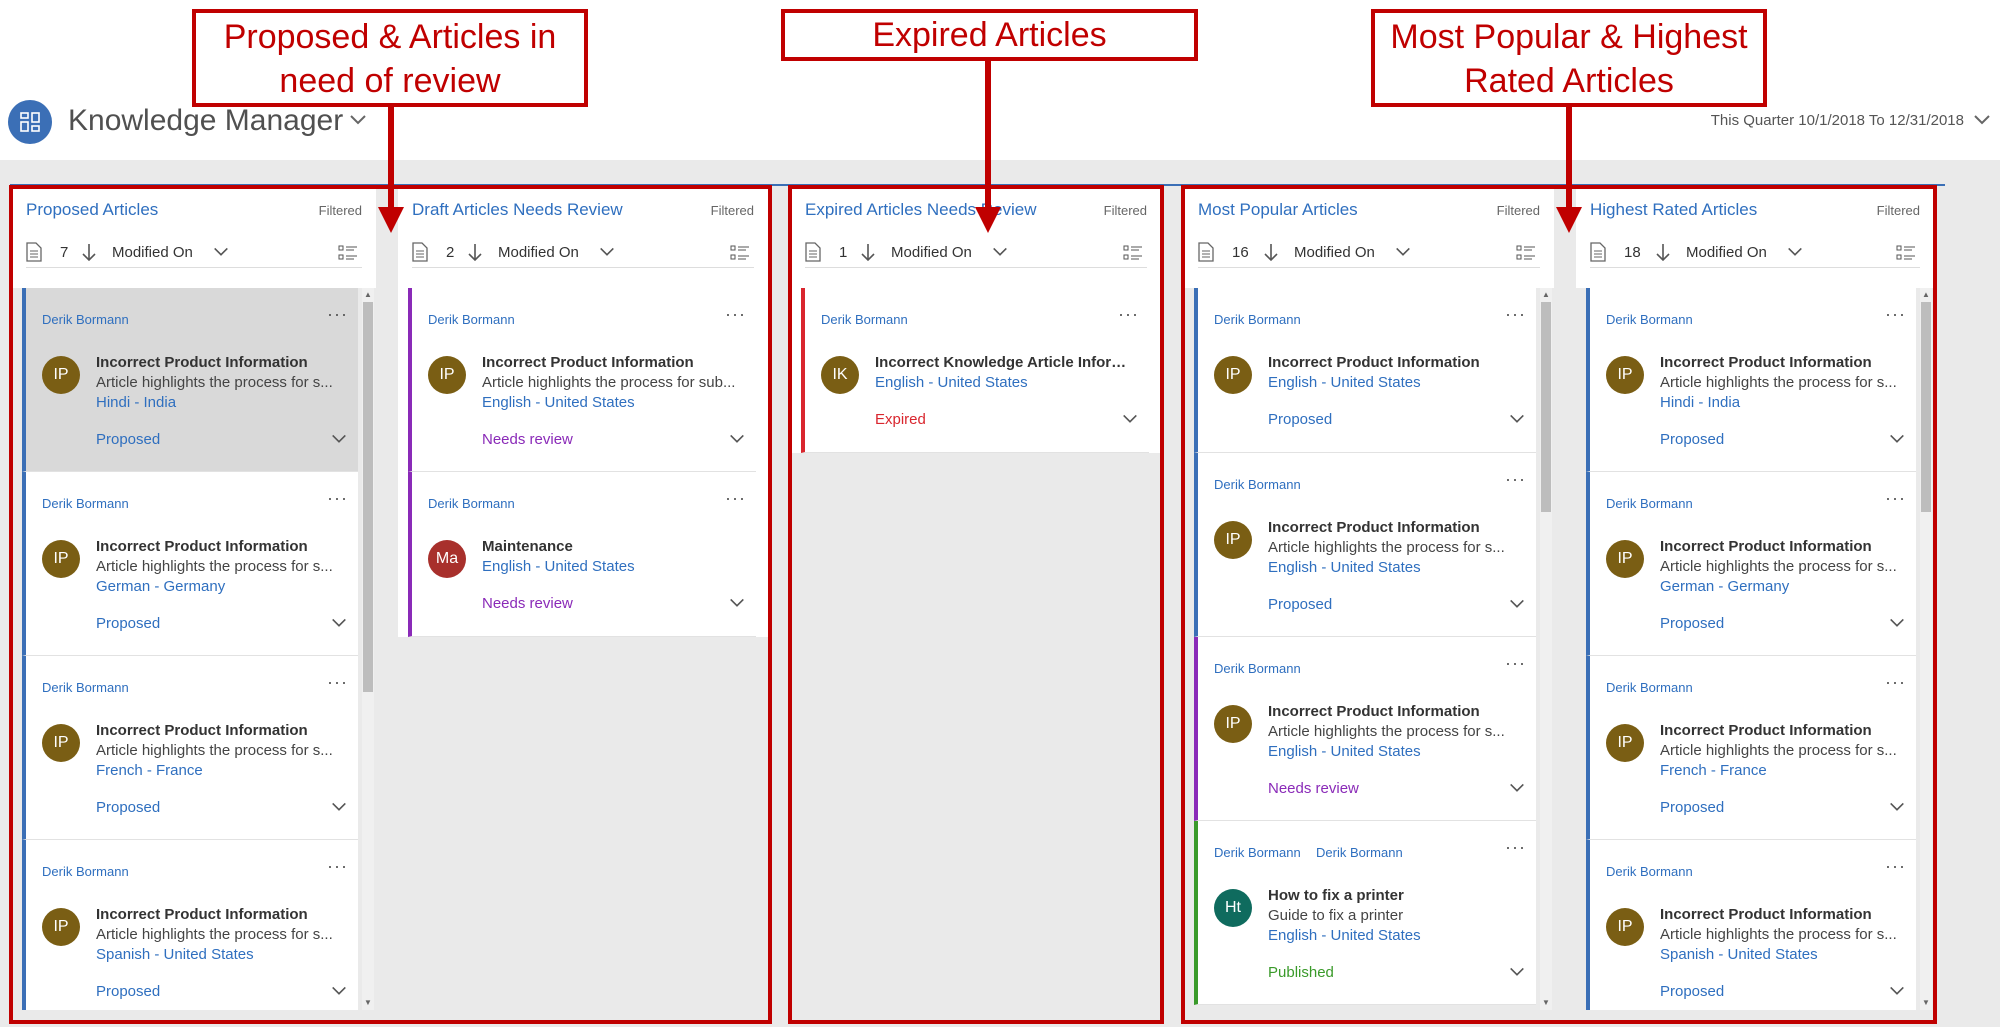  Describe the element at coordinates (1837, 120) in the screenshot. I see `date-range-filter: This Quarter 10/1/2018 To 12/31/2018` at that location.